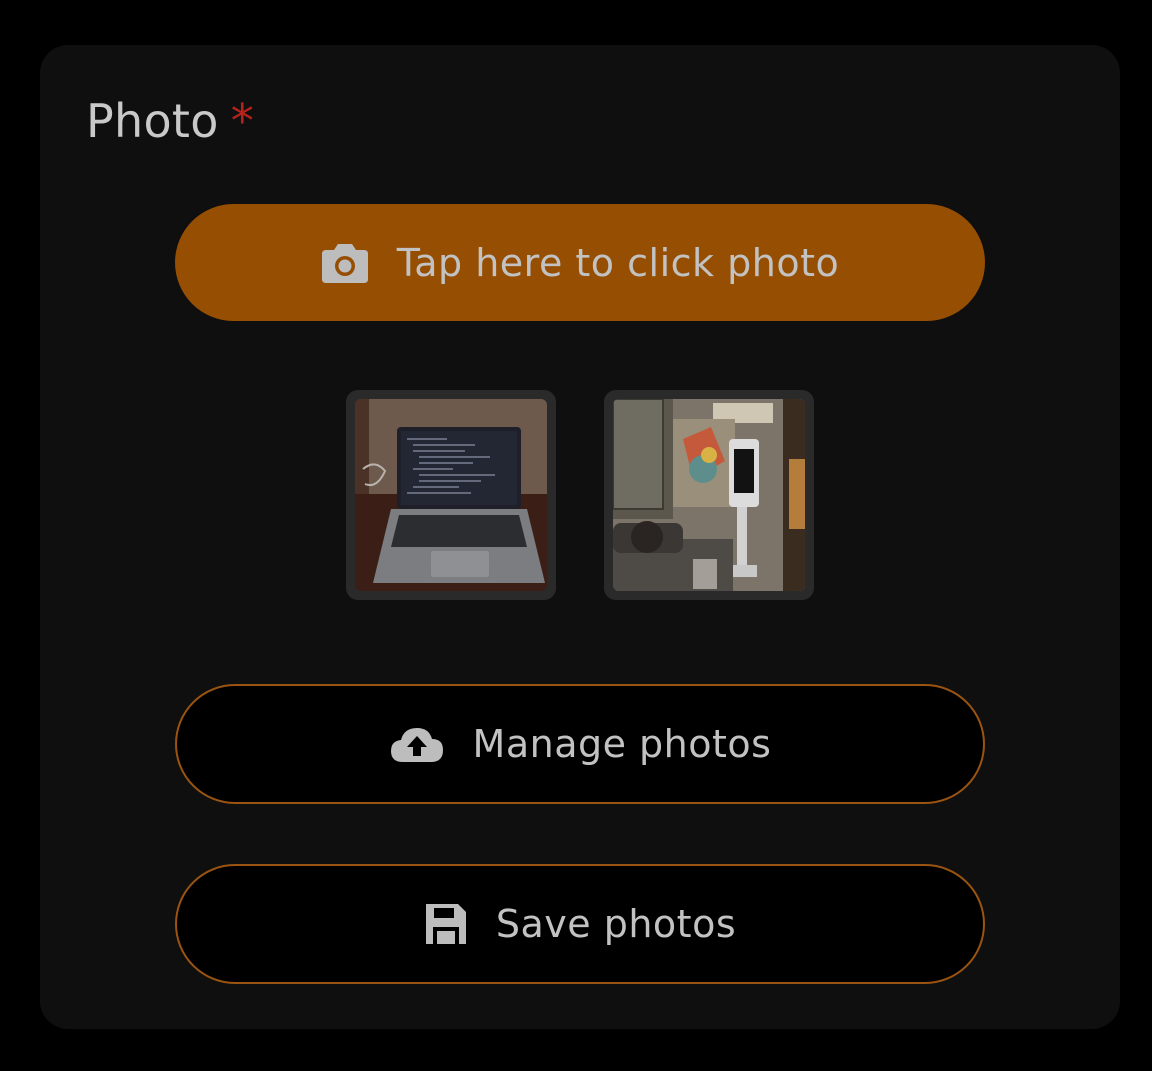 Image resolution: width=1152 pixels, height=1071 pixels. Describe the element at coordinates (622, 744) in the screenshot. I see `manage-photos-label: Manage photos` at that location.